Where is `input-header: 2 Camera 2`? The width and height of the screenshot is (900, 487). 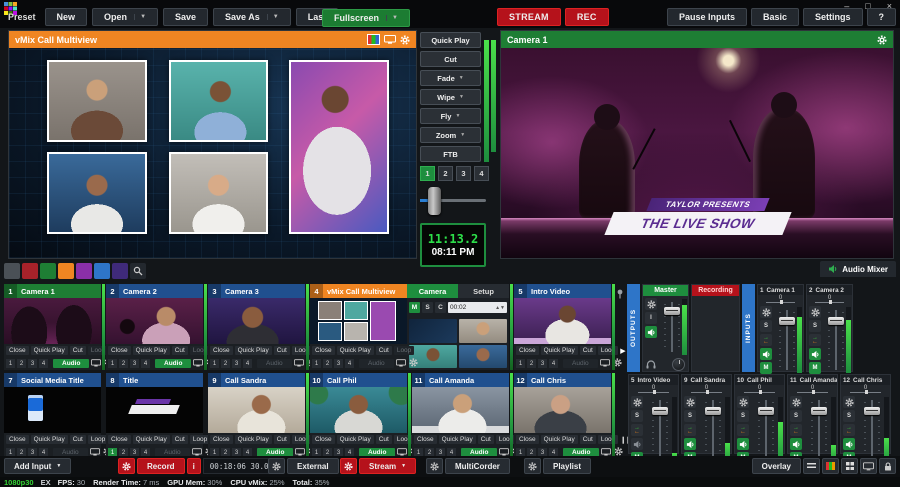 input-header: 2 Camera 2 is located at coordinates (154, 291).